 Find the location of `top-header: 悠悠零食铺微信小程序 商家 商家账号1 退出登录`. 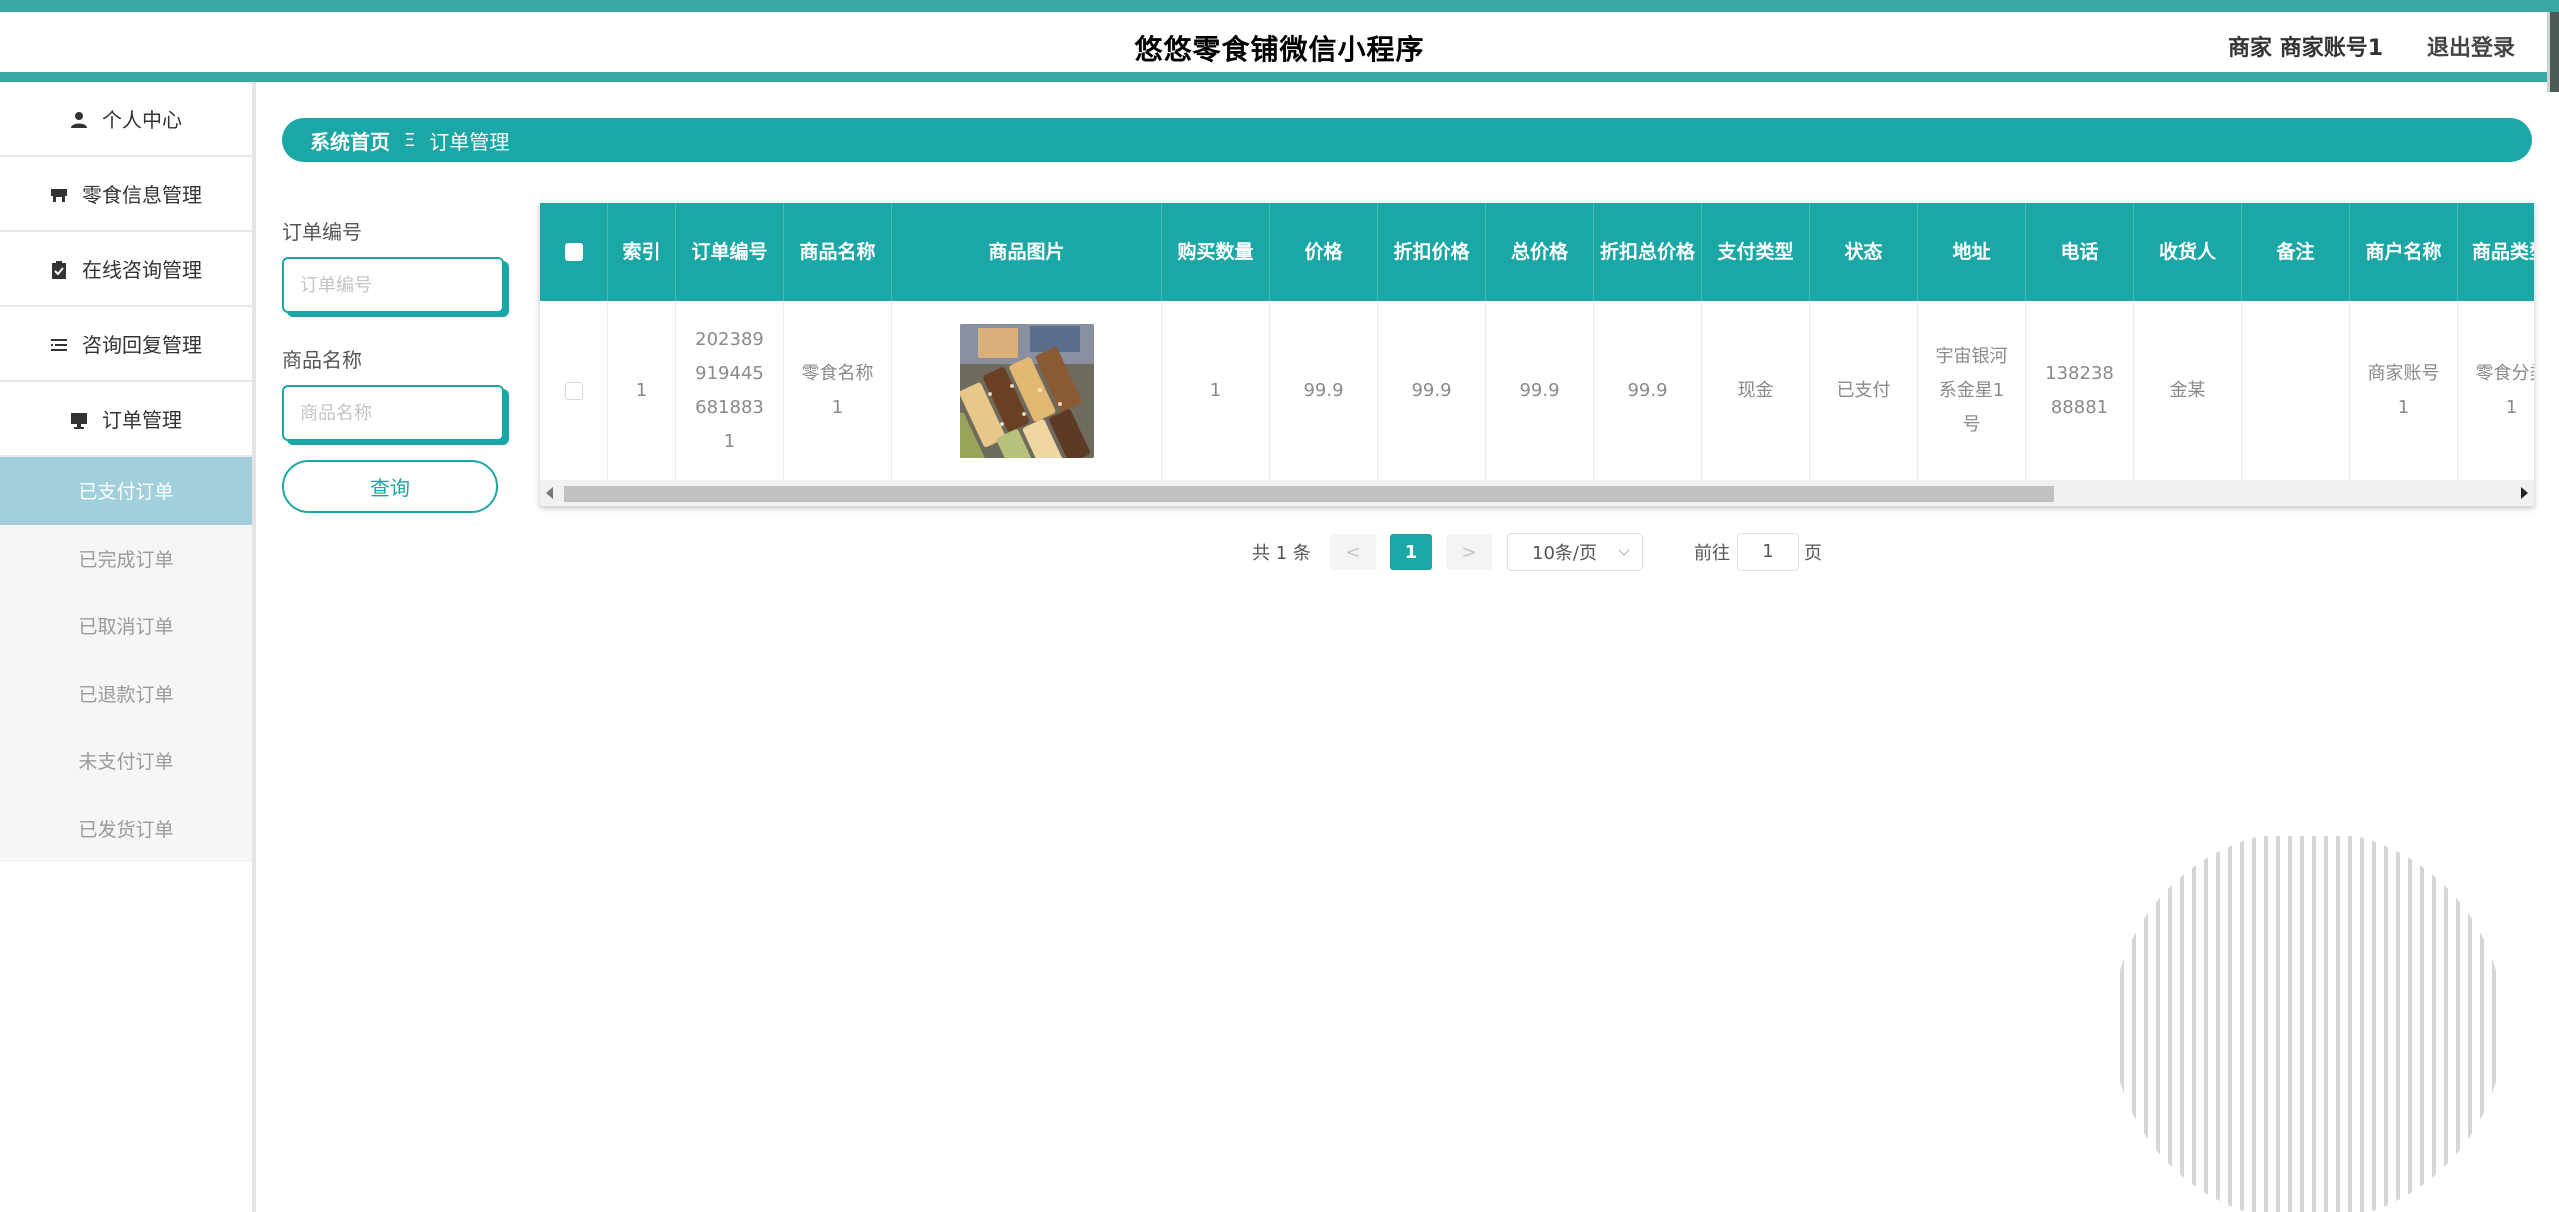

top-header: 悠悠零食铺微信小程序 商家 商家账号1 退出登录 is located at coordinates (1279, 46).